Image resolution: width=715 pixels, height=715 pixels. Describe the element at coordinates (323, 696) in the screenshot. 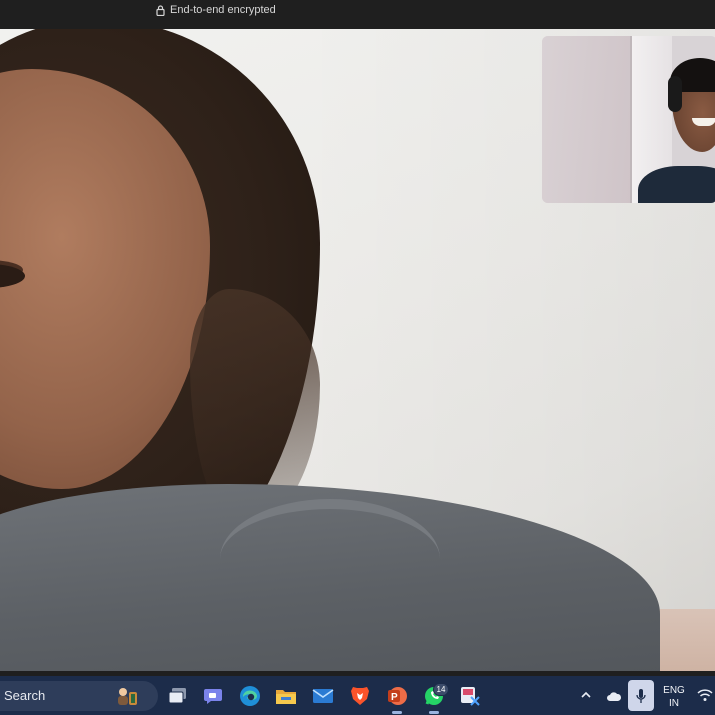

I see `mail-icon` at that location.